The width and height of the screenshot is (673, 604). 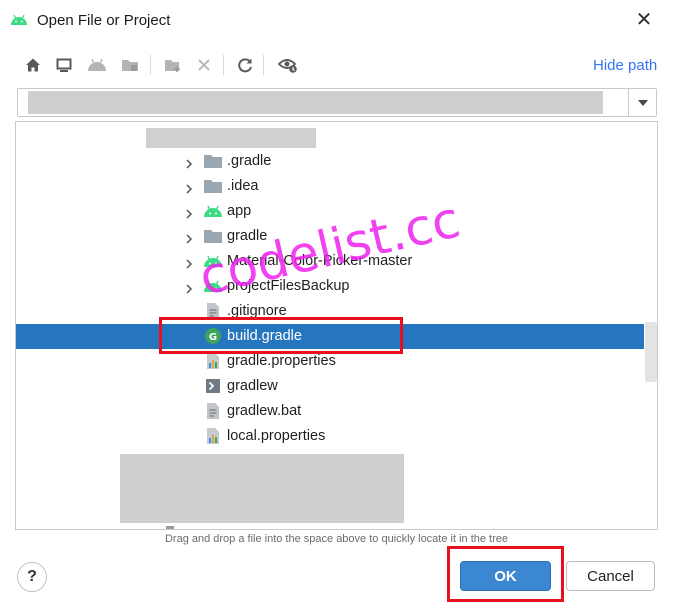 What do you see at coordinates (340, 66) in the screenshot?
I see `toolbar: Hide path` at bounding box center [340, 66].